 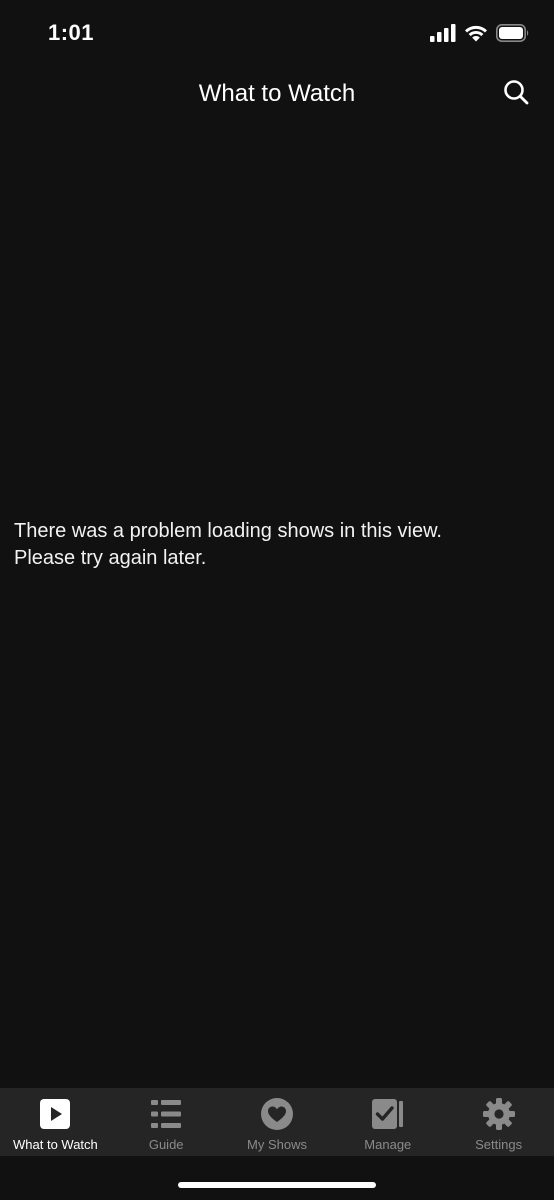 I want to click on page-title: What to Watch, so click(x=277, y=93).